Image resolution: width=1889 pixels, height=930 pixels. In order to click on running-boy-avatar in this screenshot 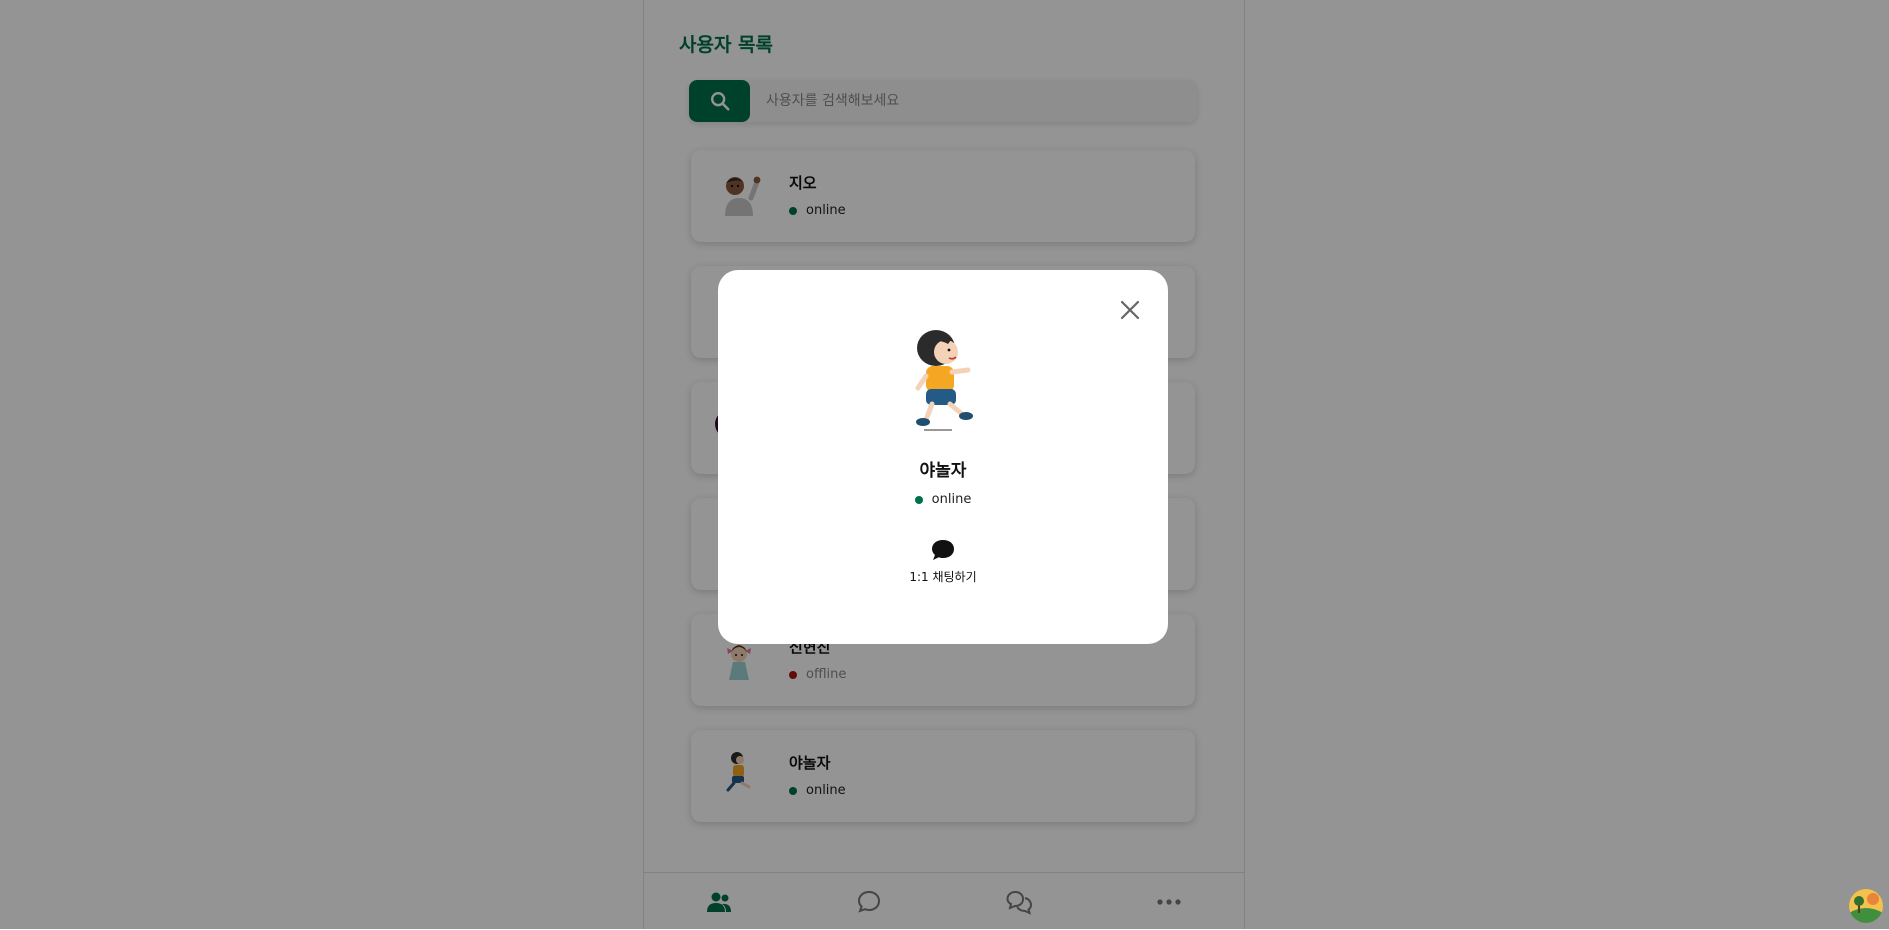, I will do `click(944, 380)`.